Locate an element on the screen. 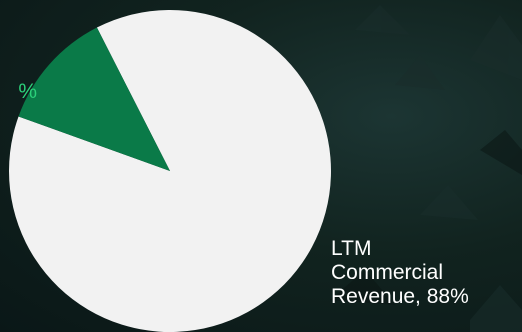 The width and height of the screenshot is (522, 332). slice-label-other: % is located at coordinates (27, 91).